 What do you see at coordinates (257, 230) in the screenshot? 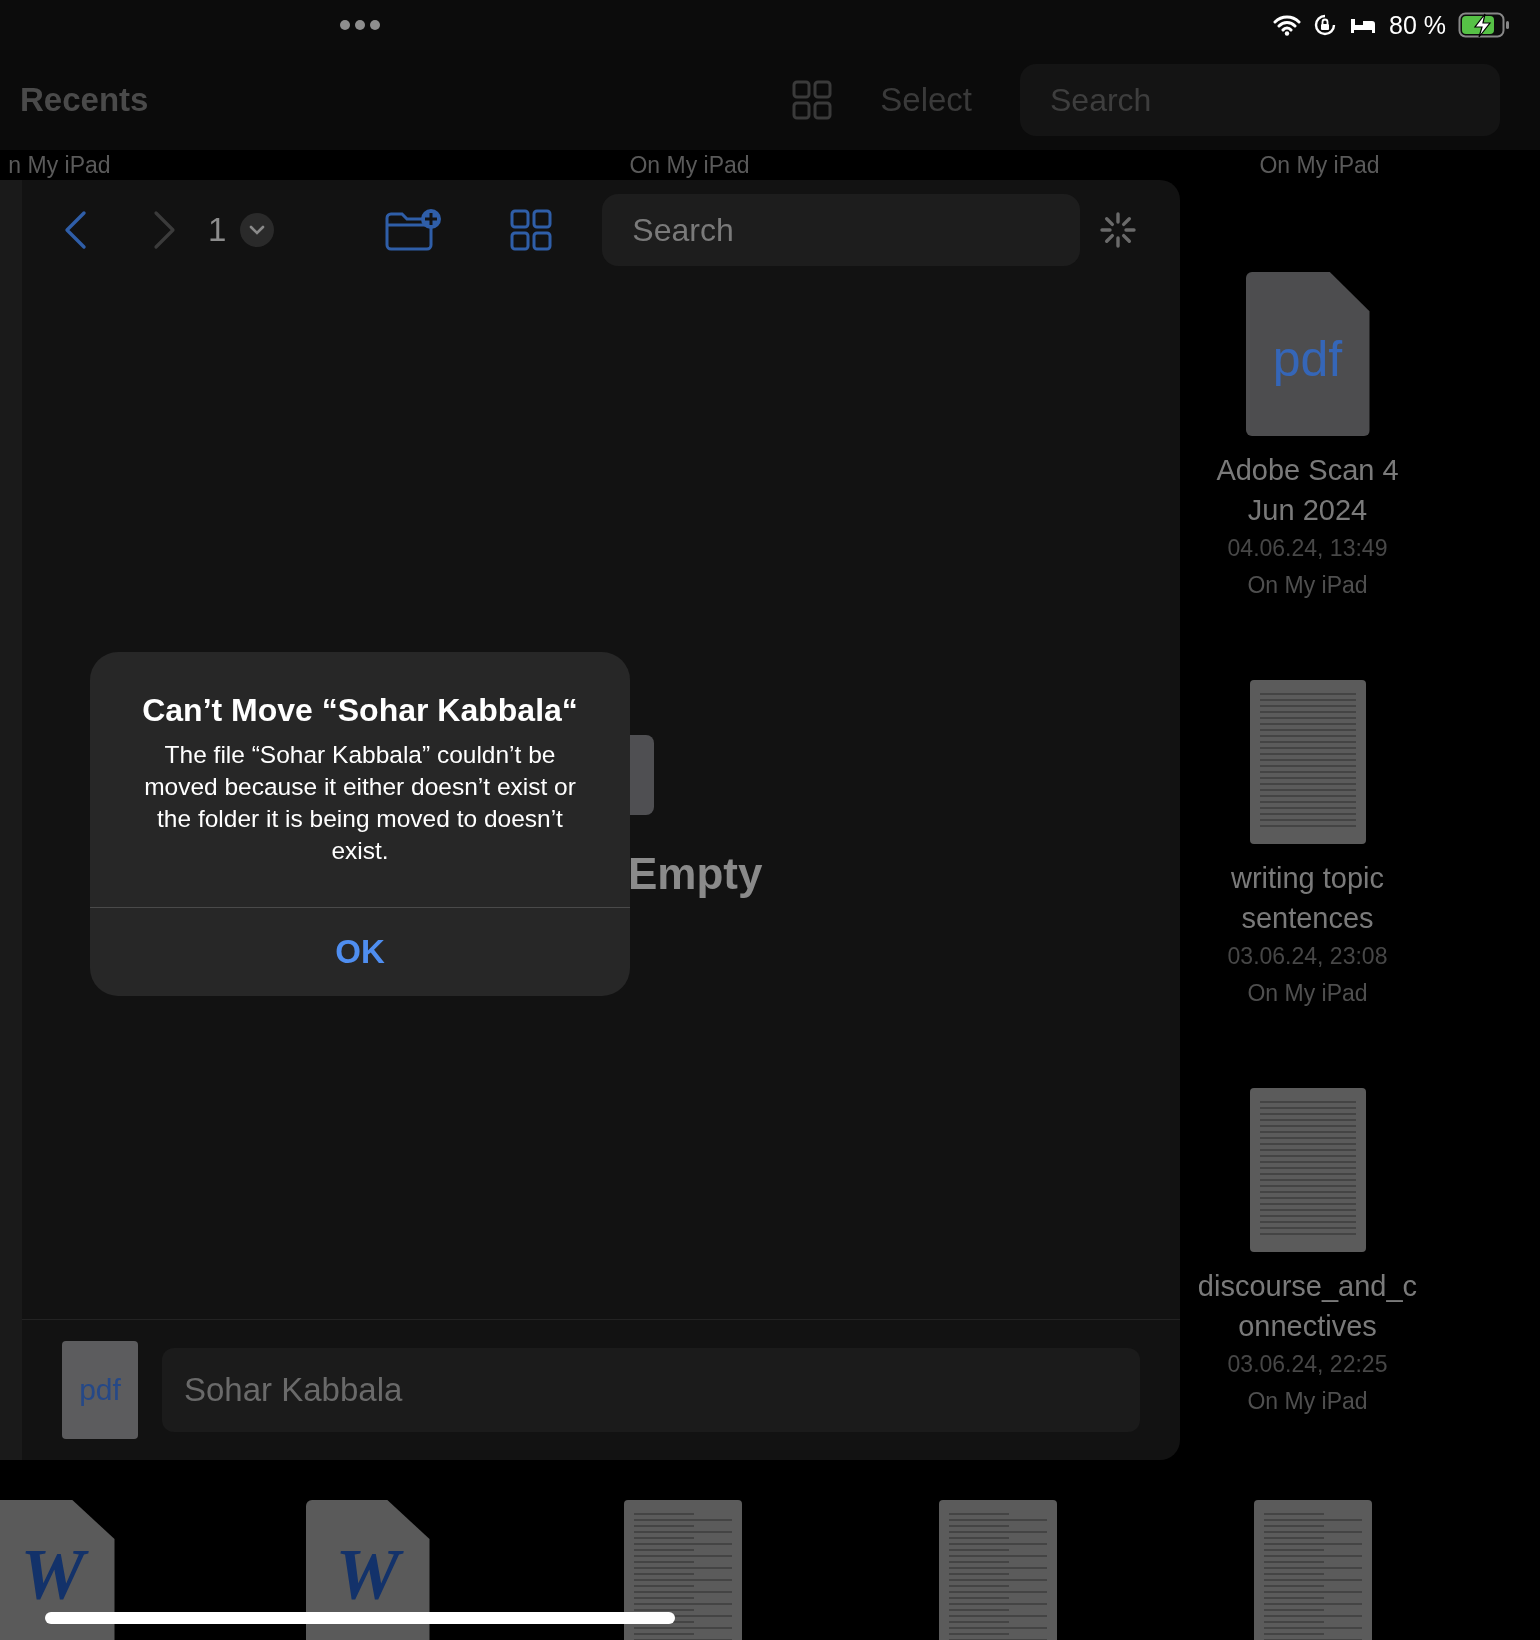
I see `chevron-down-icon` at bounding box center [257, 230].